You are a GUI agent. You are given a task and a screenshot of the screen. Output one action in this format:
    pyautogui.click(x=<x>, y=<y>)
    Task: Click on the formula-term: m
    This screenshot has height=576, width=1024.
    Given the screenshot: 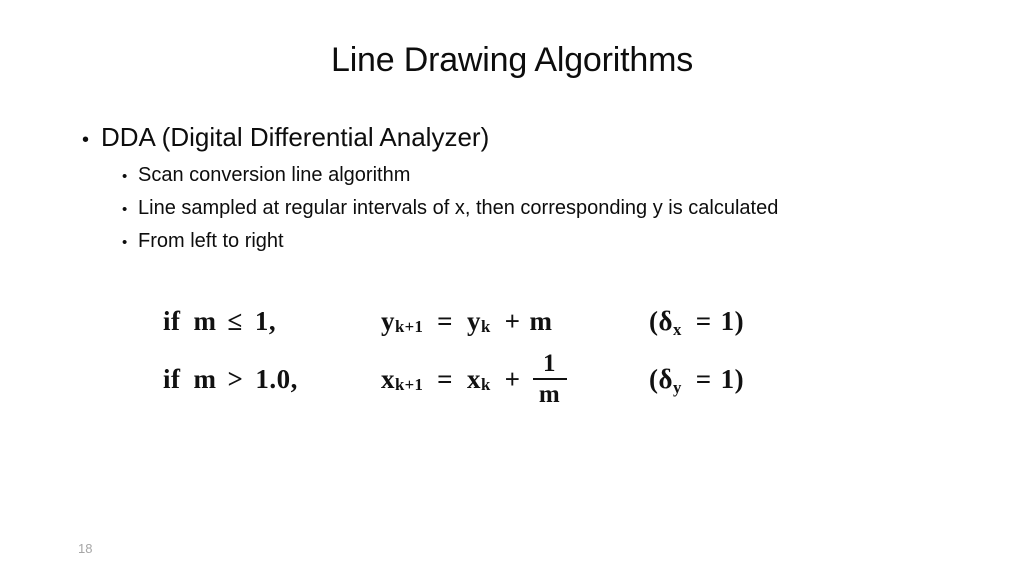 What is the action you would take?
    pyautogui.click(x=541, y=320)
    